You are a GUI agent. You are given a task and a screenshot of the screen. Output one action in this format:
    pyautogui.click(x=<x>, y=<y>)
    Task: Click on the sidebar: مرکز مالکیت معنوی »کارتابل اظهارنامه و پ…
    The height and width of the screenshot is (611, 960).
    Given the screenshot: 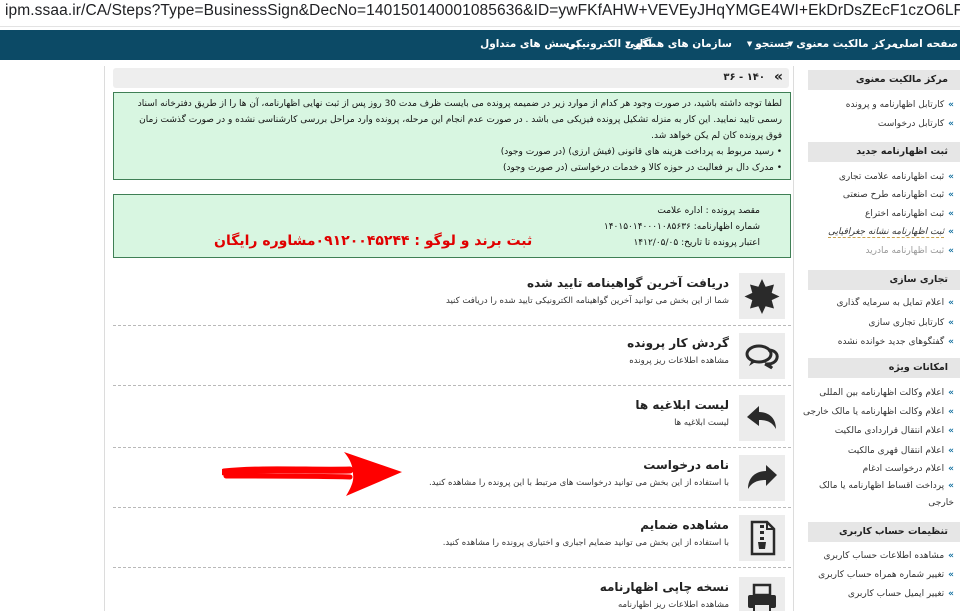 What is the action you would take?
    pyautogui.click(x=881, y=338)
    